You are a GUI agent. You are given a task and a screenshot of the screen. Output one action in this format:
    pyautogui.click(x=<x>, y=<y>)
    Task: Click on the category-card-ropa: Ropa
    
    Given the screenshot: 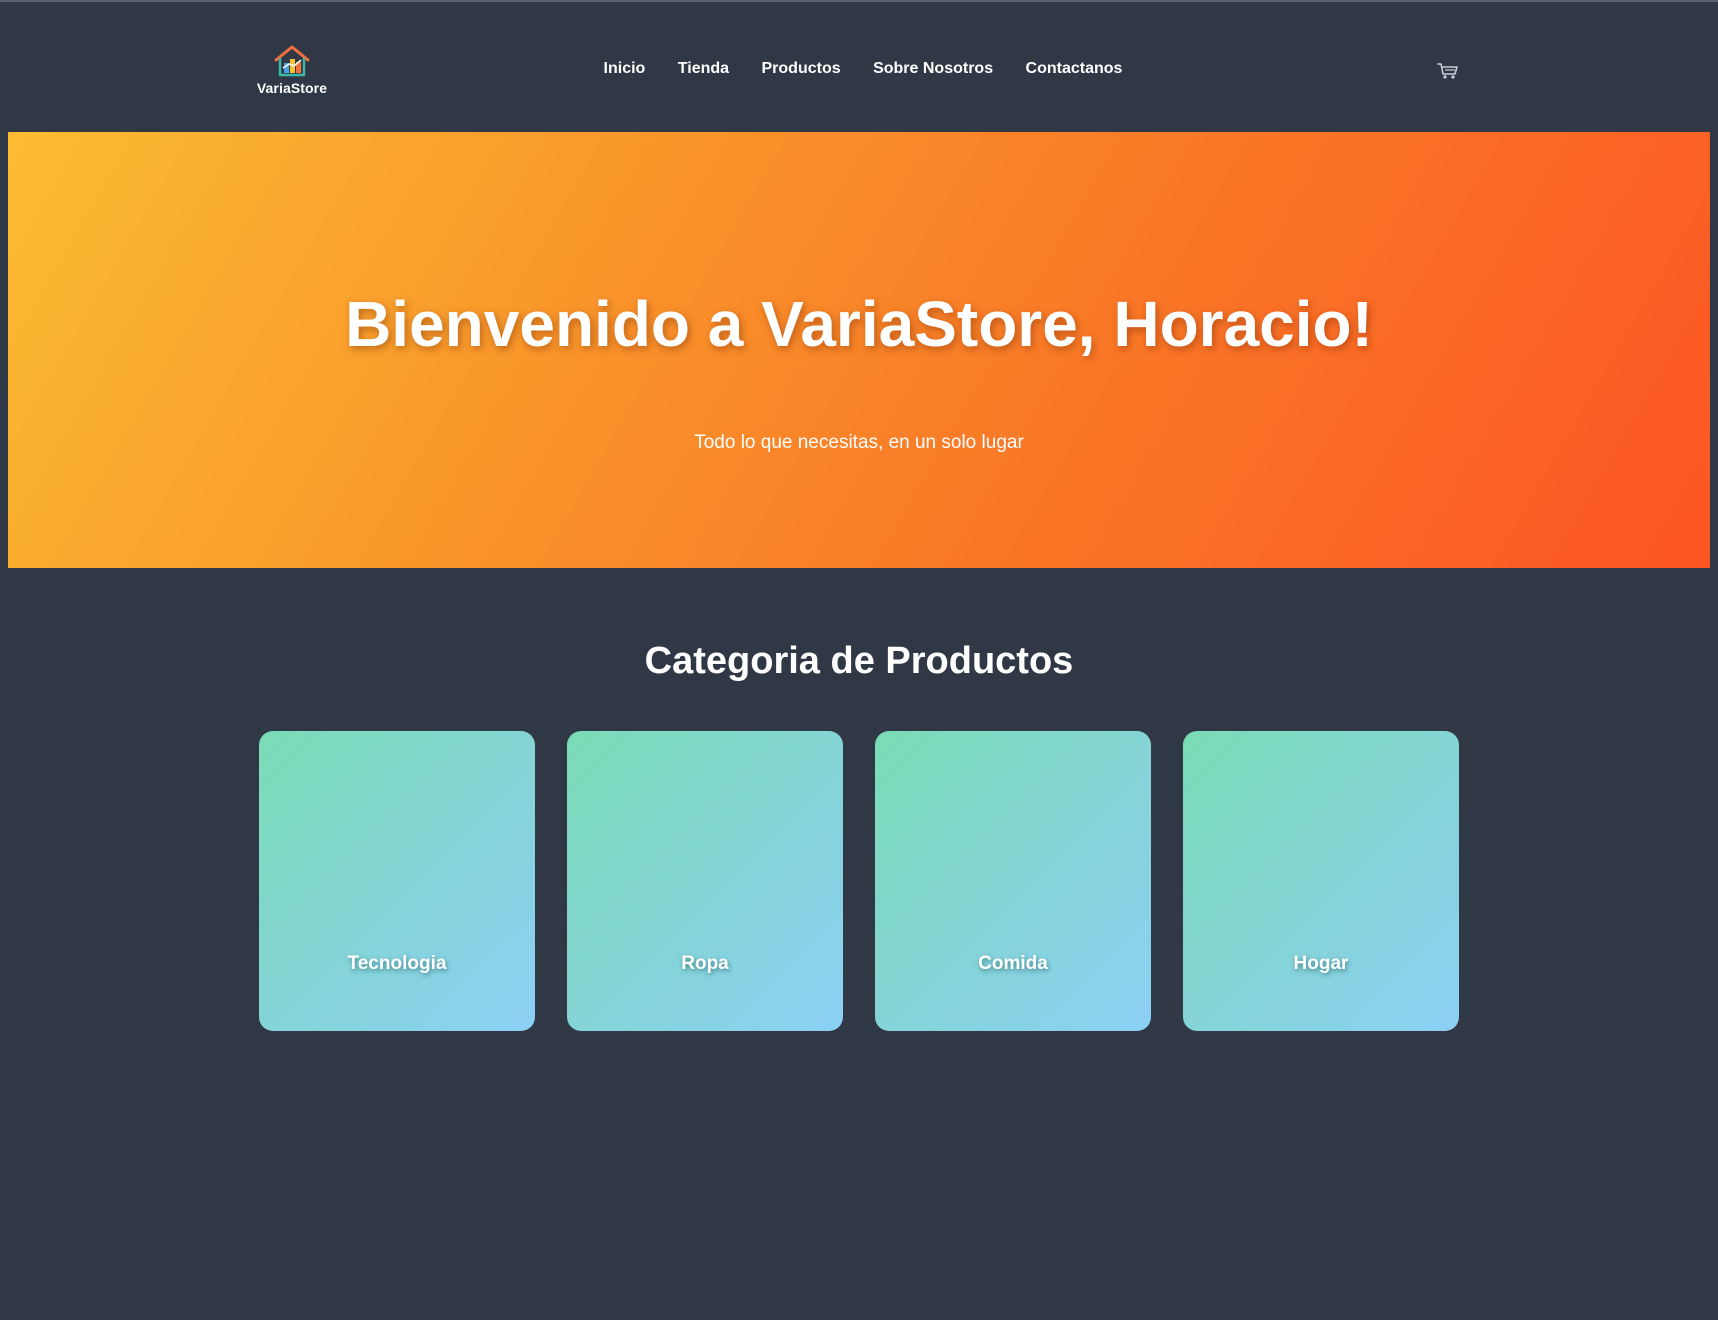 What is the action you would take?
    pyautogui.click(x=705, y=881)
    